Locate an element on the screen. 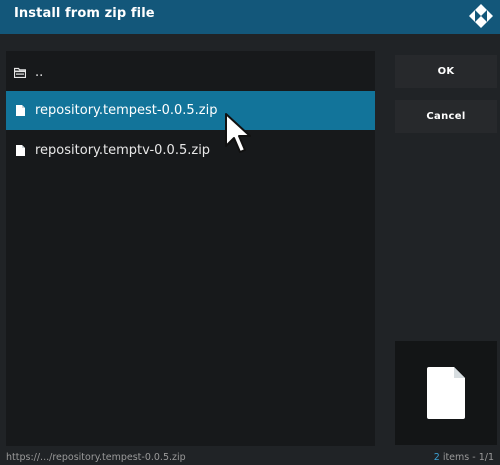 This screenshot has width=500, height=465. list-item-parent-folder: .. is located at coordinates (190, 72).